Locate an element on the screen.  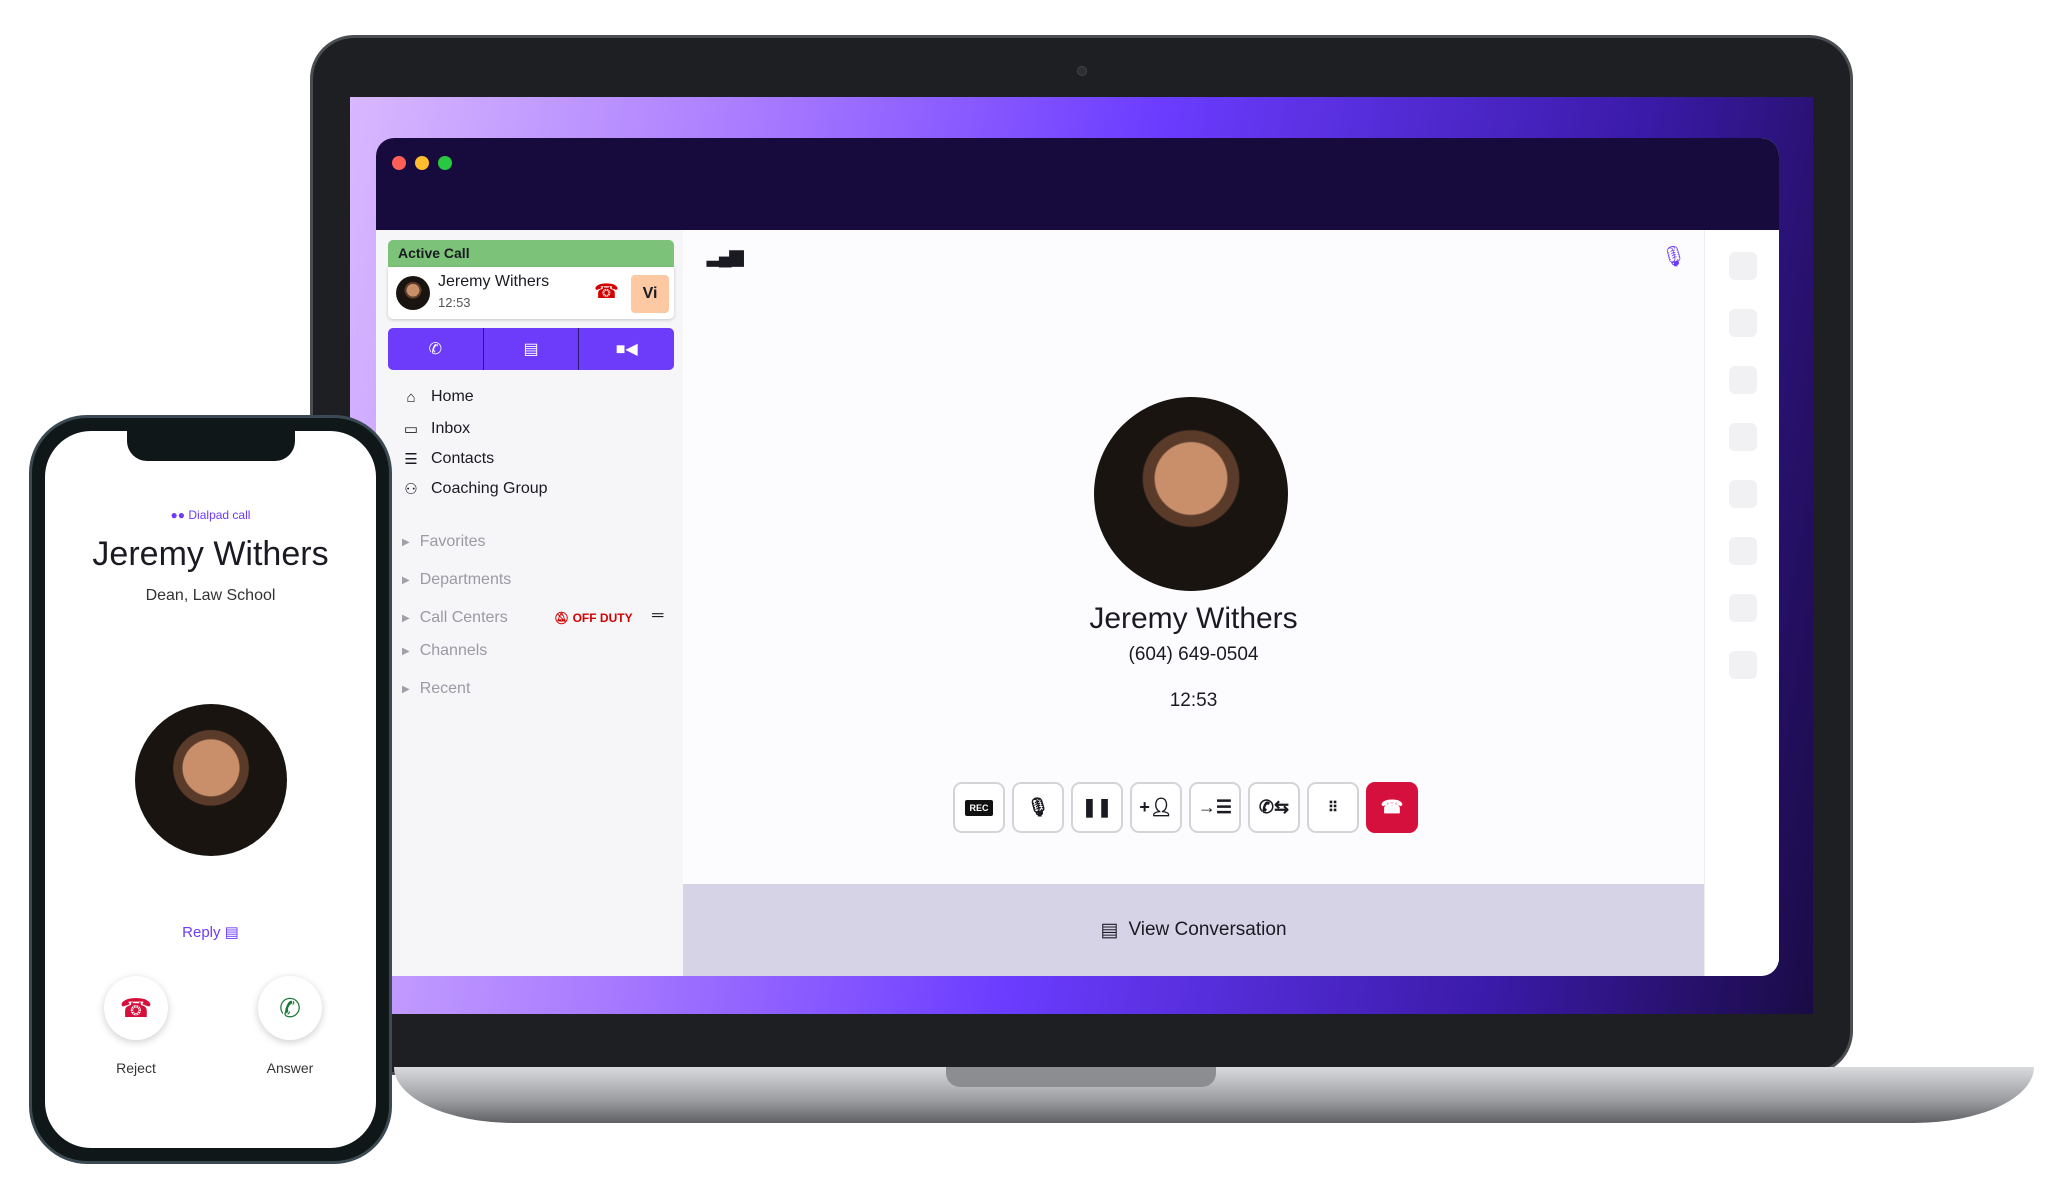
rec-icon: REC is located at coordinates (979, 807).